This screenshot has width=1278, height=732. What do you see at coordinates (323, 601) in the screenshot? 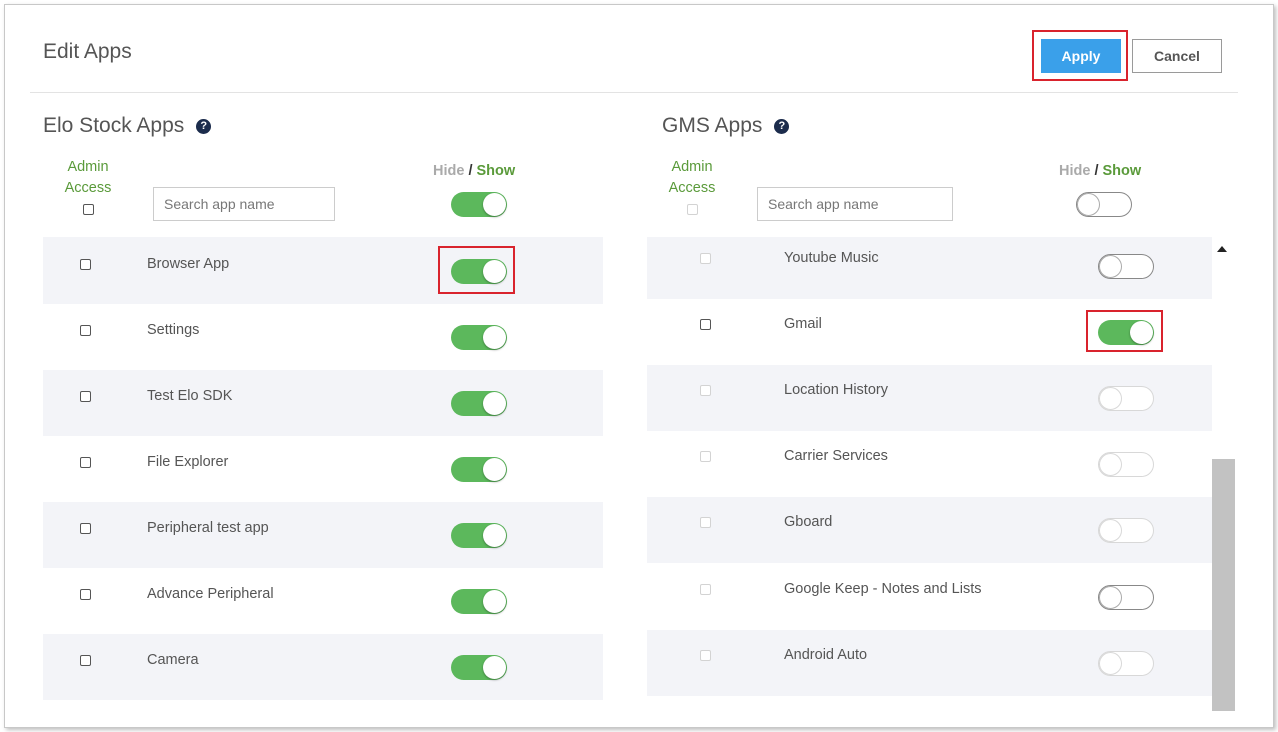
I see `list-item: Advance Peripheral` at bounding box center [323, 601].